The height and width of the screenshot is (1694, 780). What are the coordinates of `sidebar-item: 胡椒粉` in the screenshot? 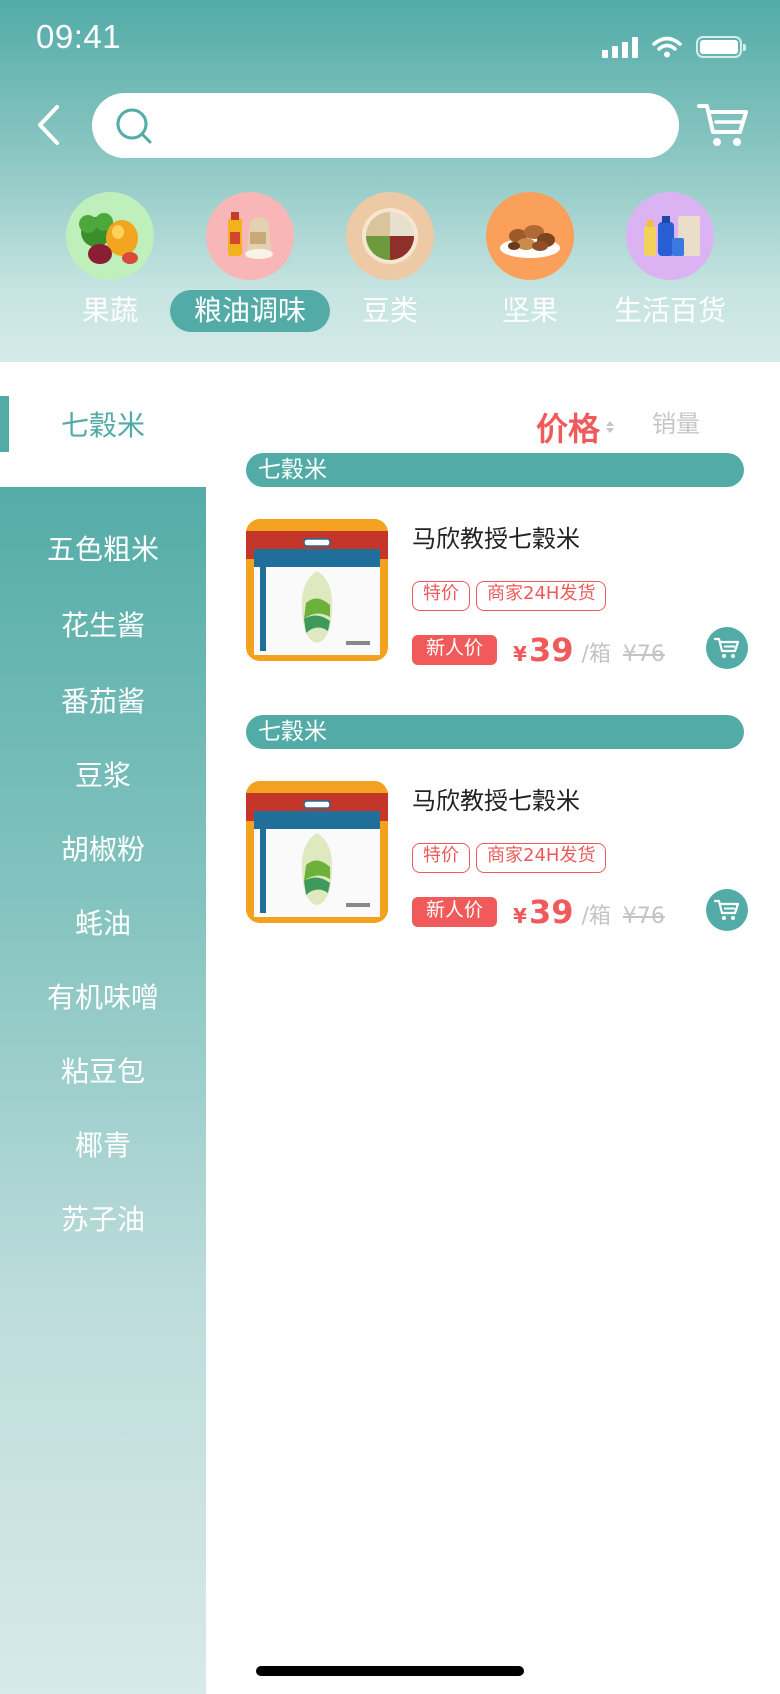 It's located at (103, 848).